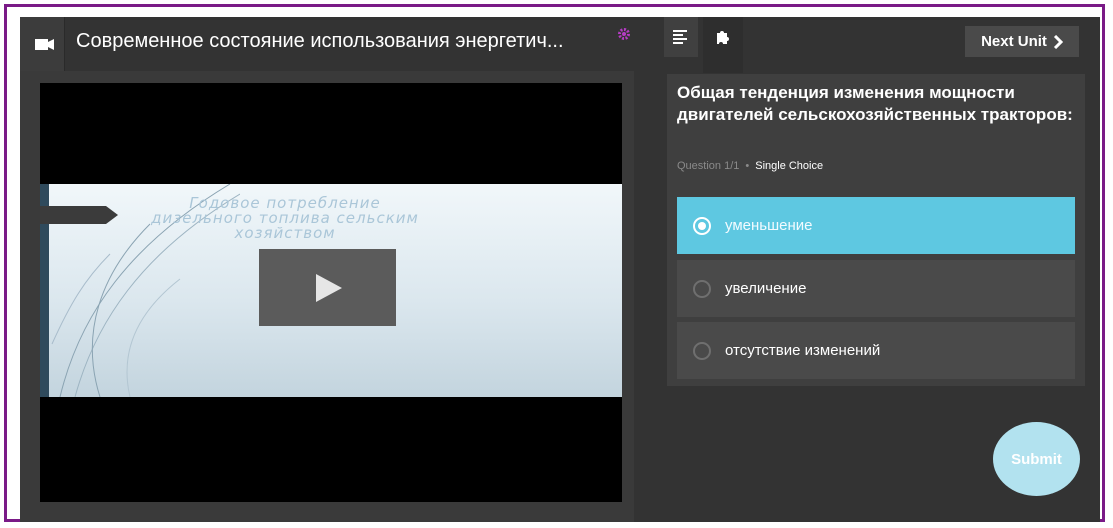  I want to click on puzzle-icon, so click(723, 37).